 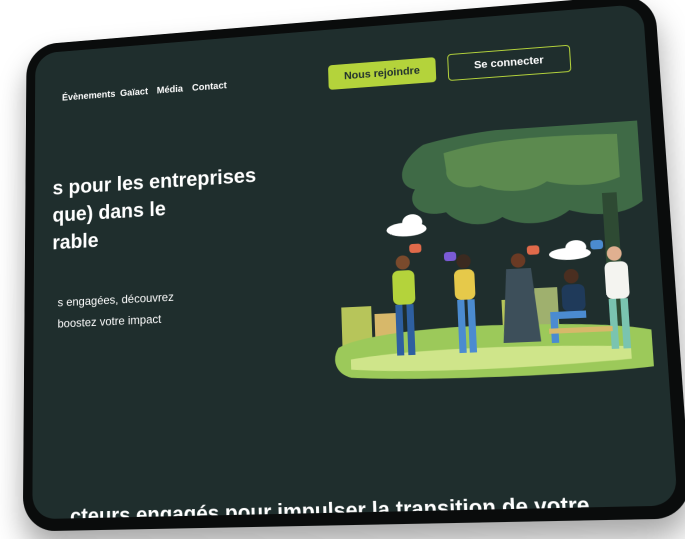 I want to click on nav-contact: Contact, so click(x=209, y=87).